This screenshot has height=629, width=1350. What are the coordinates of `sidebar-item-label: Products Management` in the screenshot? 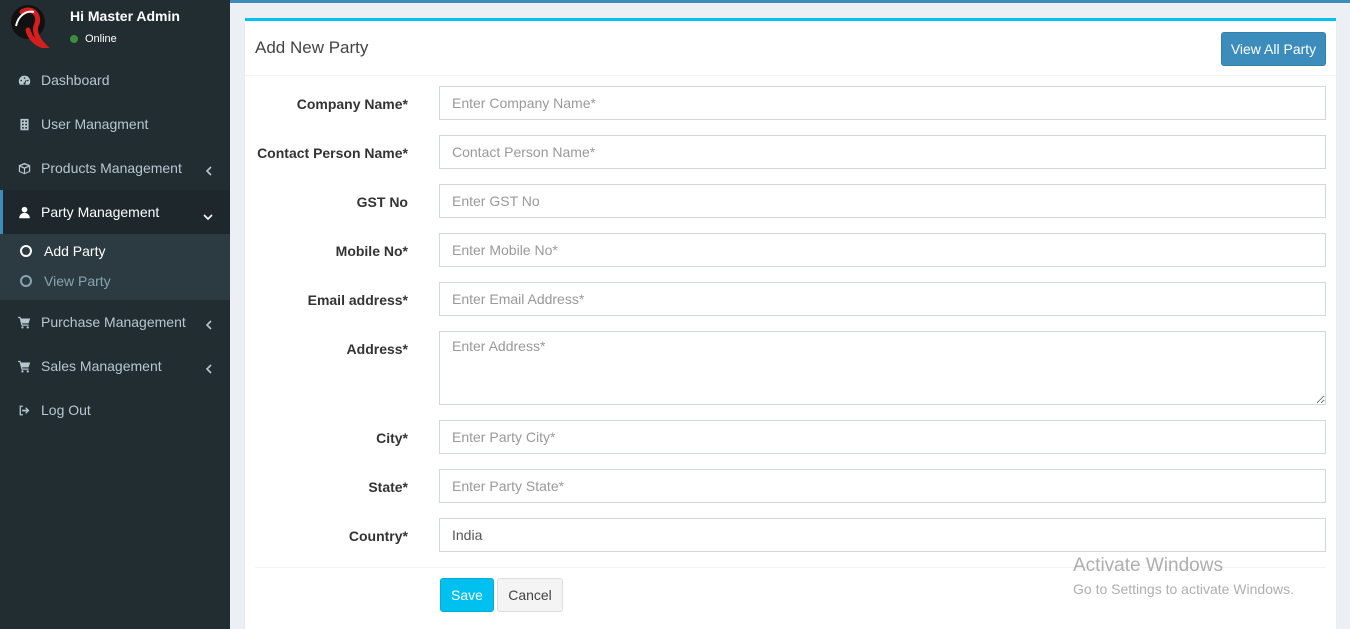 It's located at (111, 168).